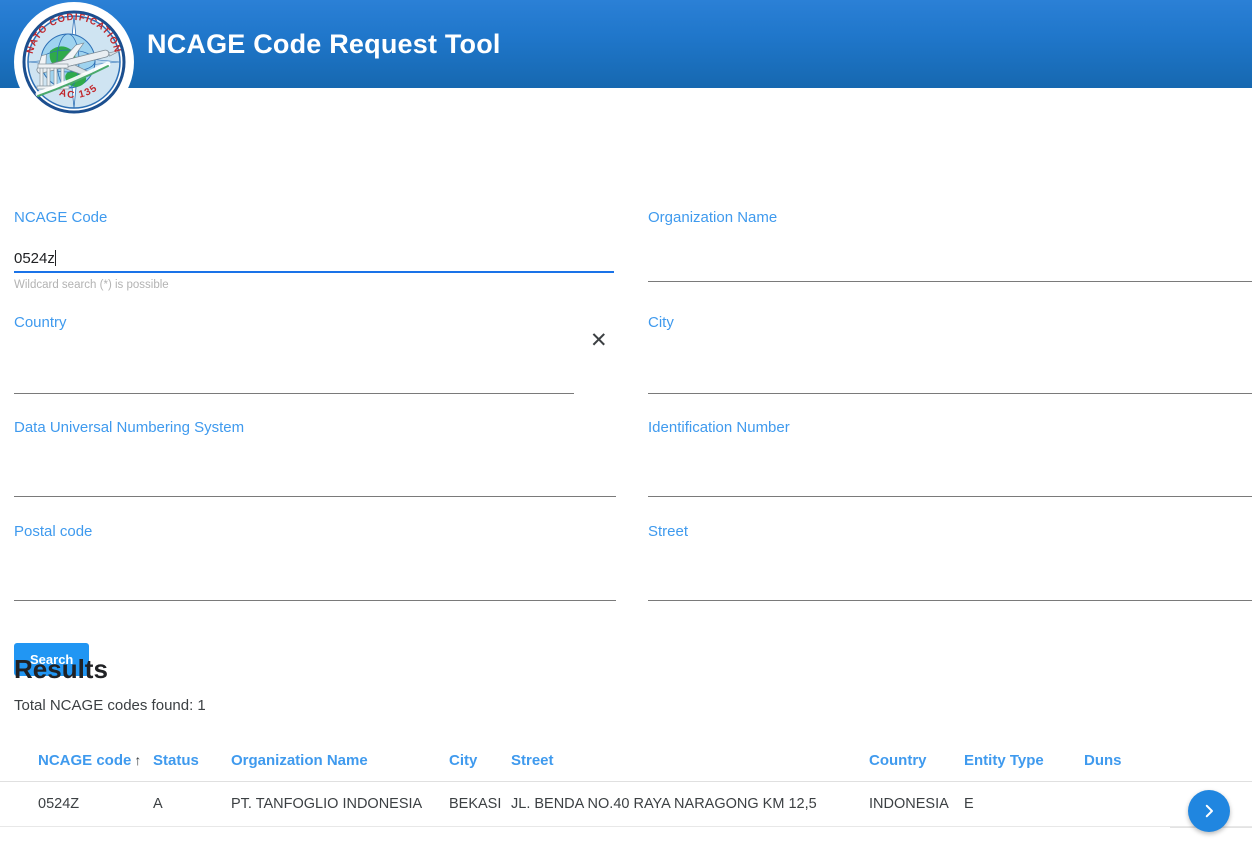  Describe the element at coordinates (950, 393) in the screenshot. I see `city-underline` at that location.